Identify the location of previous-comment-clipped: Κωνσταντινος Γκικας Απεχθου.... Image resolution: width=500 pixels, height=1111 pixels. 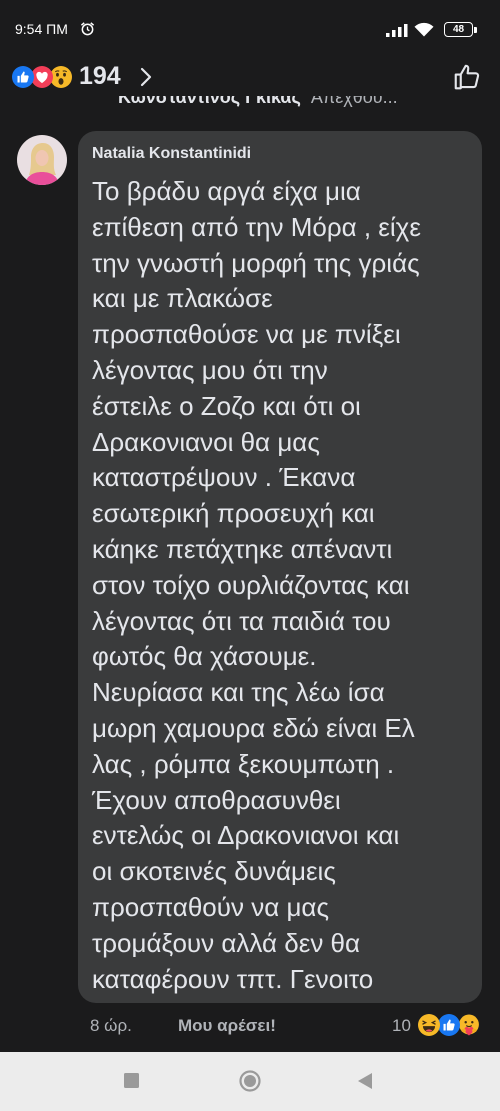
(293, 103).